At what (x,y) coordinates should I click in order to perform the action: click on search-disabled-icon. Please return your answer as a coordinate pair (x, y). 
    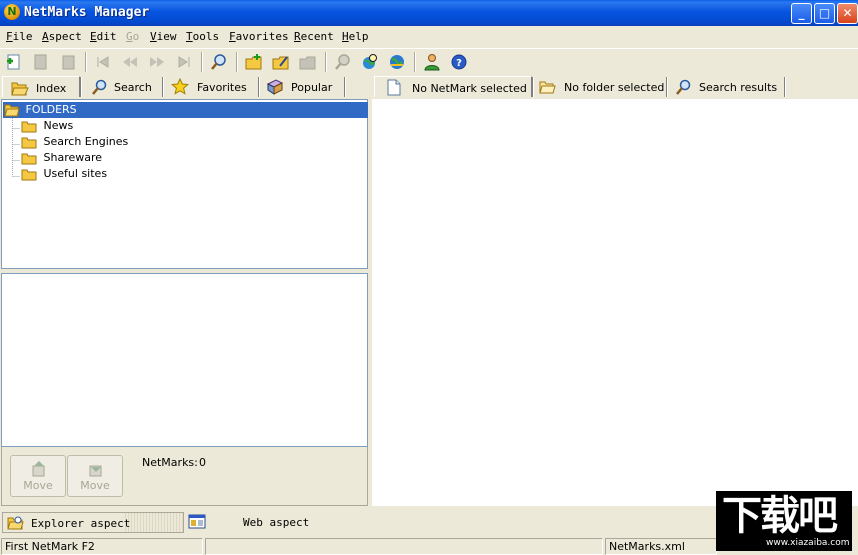
    Looking at the image, I should click on (343, 62).